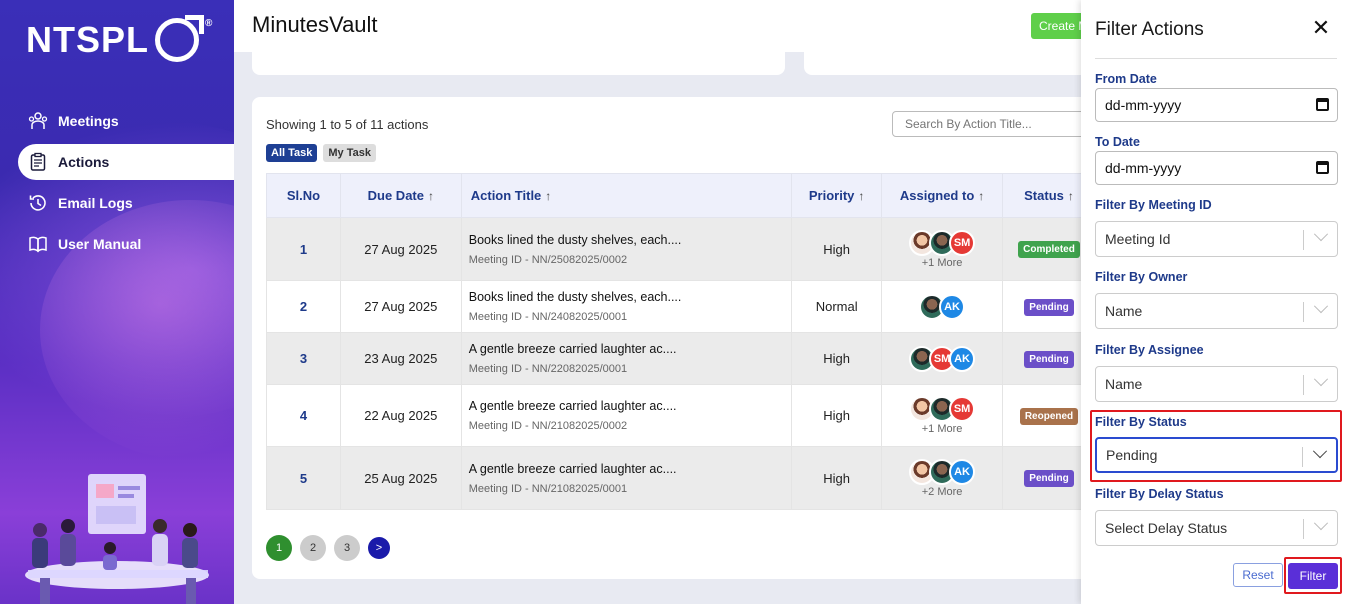 Image resolution: width=1354 pixels, height=604 pixels. I want to click on row-priority: Normal, so click(837, 306).